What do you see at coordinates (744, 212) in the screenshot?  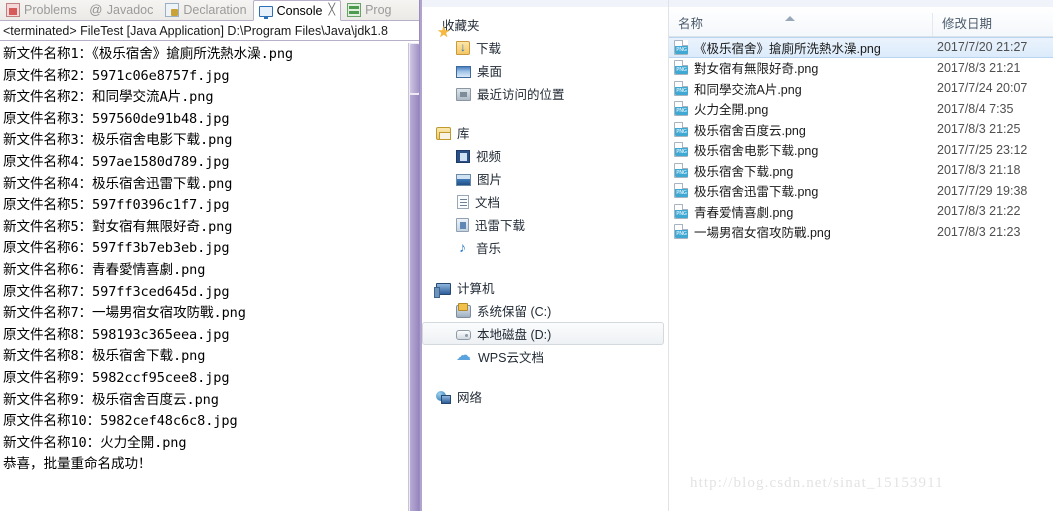 I see `file-name: 青春爱情喜劇.png` at bounding box center [744, 212].